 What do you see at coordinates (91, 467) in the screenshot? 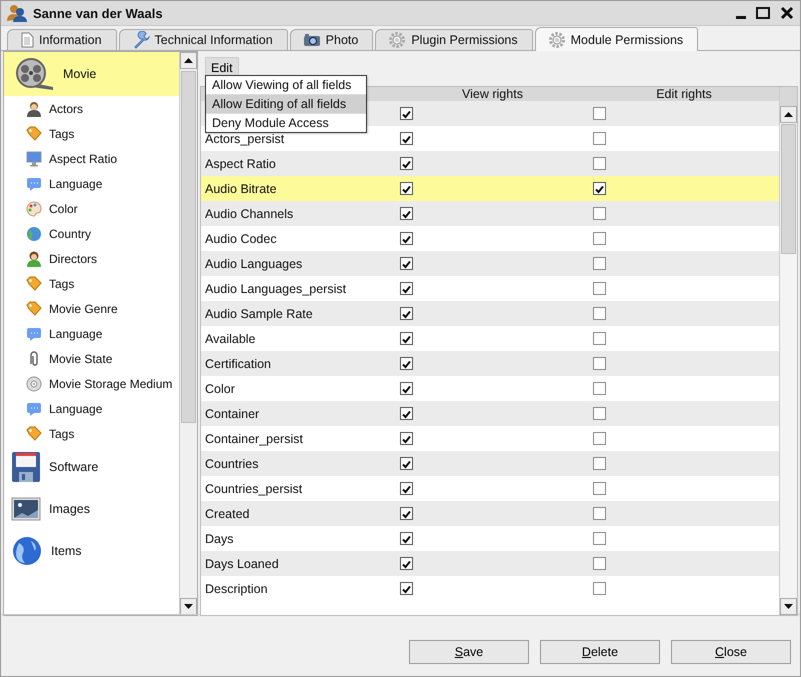
I see `sidebar-item: Software` at bounding box center [91, 467].